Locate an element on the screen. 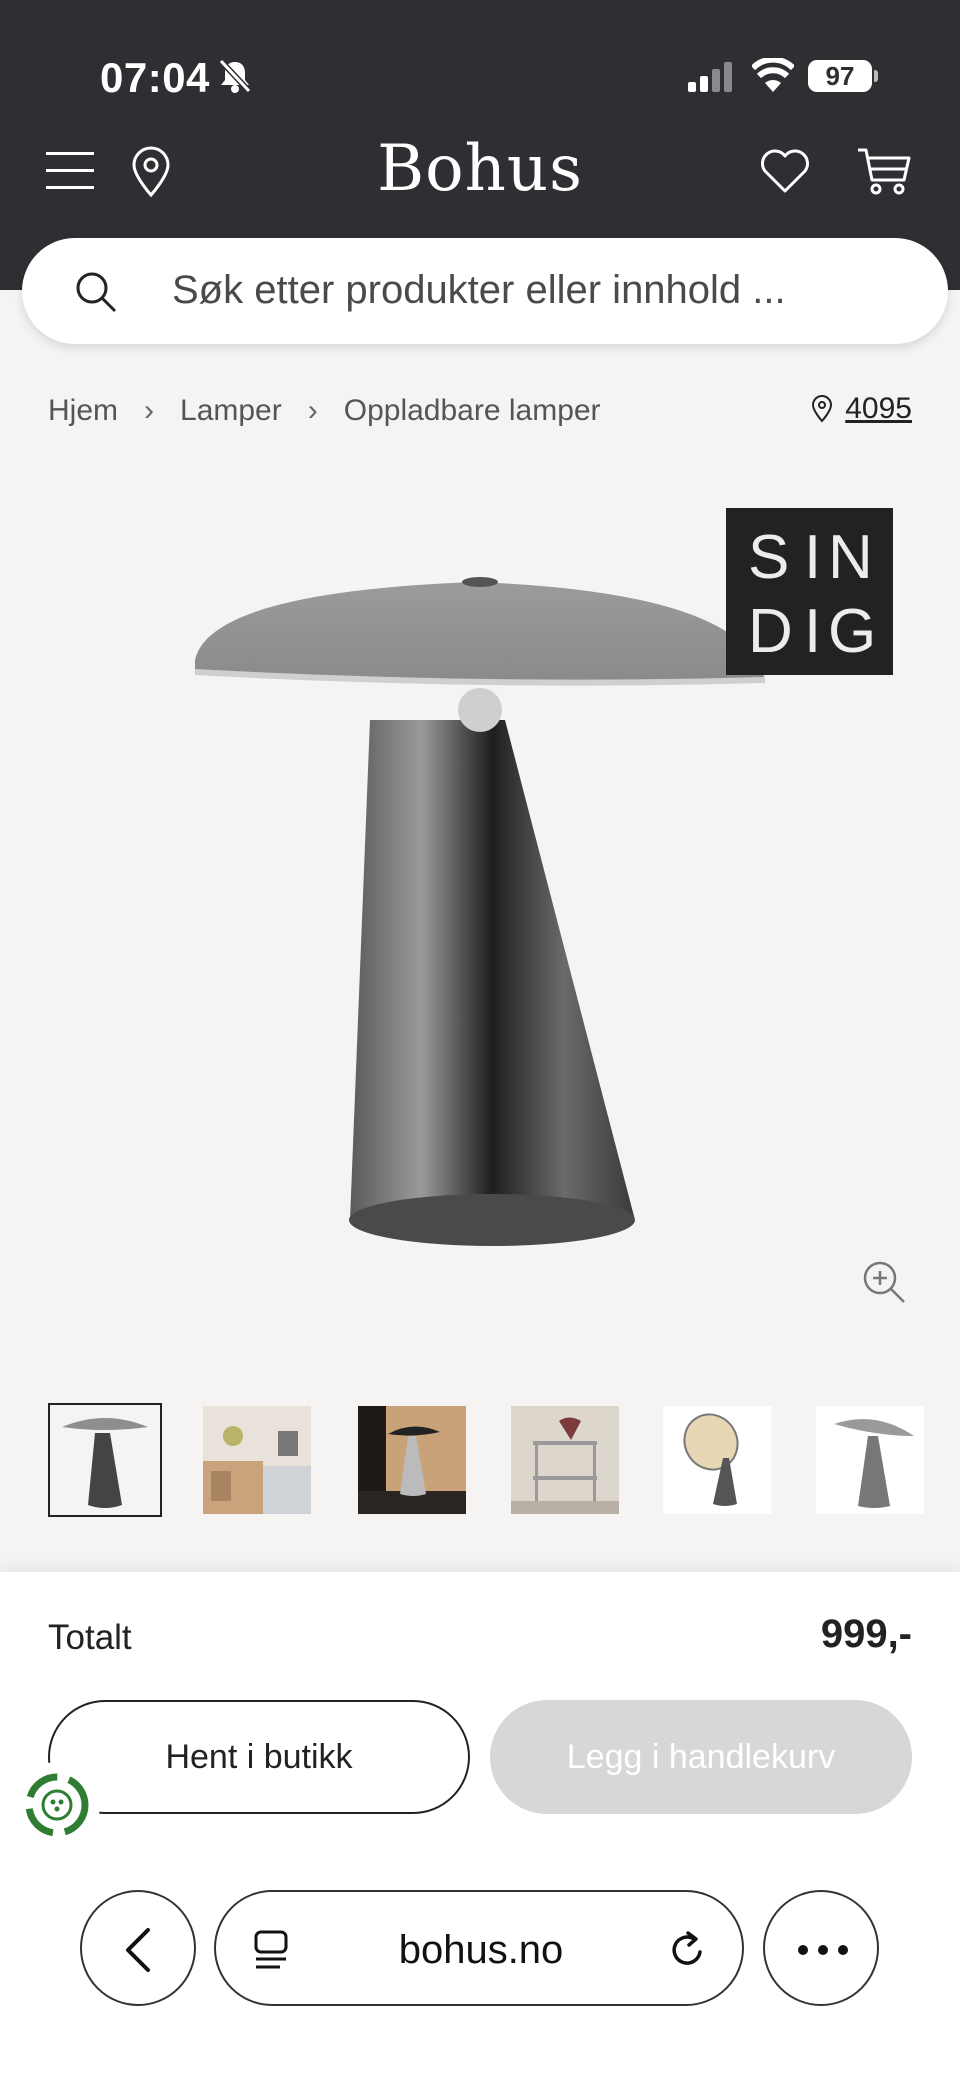 Image resolution: width=960 pixels, height=2087 pixels. chevron-left-icon is located at coordinates (138, 1950).